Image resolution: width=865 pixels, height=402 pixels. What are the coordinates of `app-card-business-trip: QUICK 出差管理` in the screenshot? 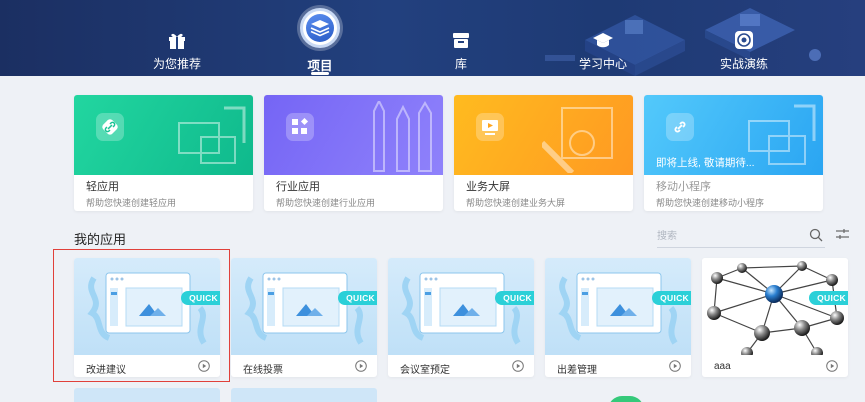 It's located at (618, 317).